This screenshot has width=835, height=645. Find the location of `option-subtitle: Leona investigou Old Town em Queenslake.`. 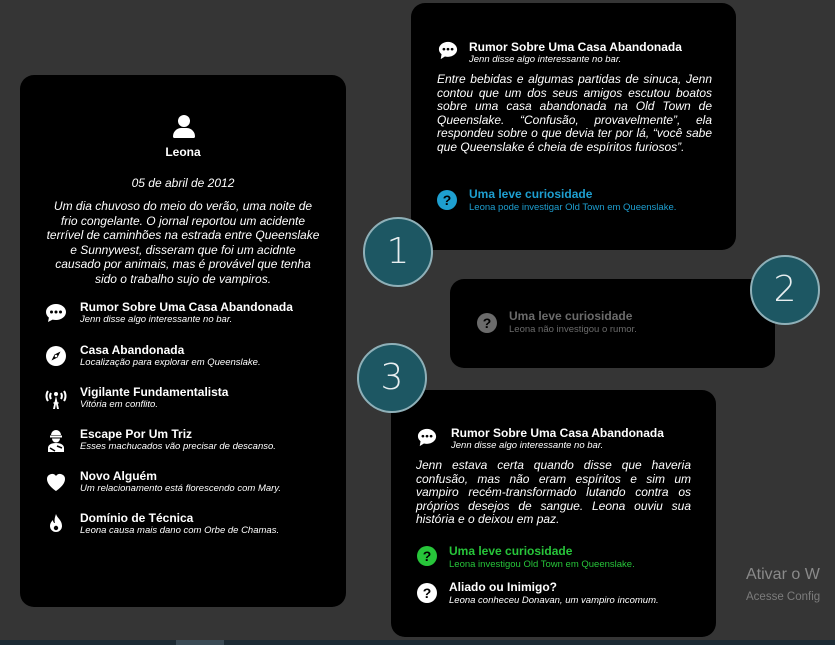

option-subtitle: Leona investigou Old Town em Queenslake. is located at coordinates (542, 564).